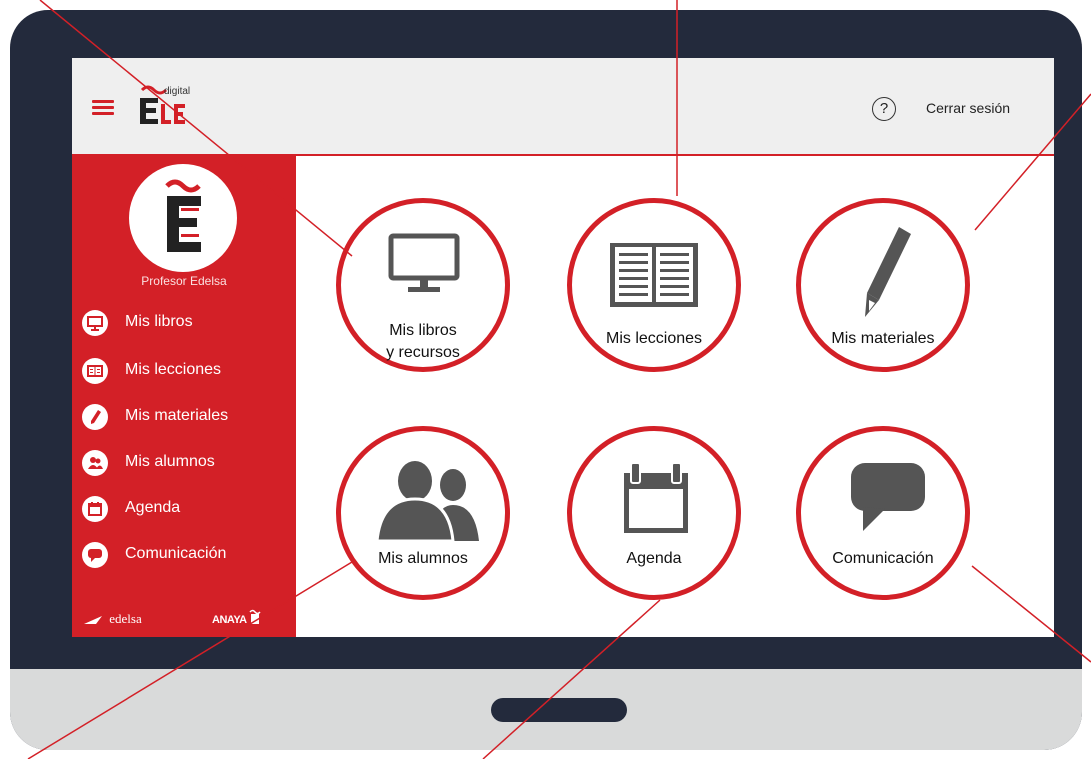 The height and width of the screenshot is (759, 1091). I want to click on tile-lecciones: Mis lecciones, so click(654, 285).